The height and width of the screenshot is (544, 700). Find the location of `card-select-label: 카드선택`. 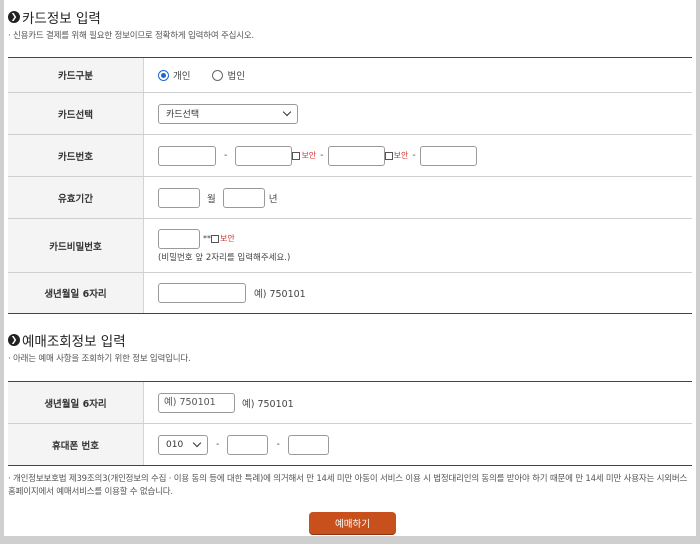

card-select-label: 카드선택 is located at coordinates (76, 113).